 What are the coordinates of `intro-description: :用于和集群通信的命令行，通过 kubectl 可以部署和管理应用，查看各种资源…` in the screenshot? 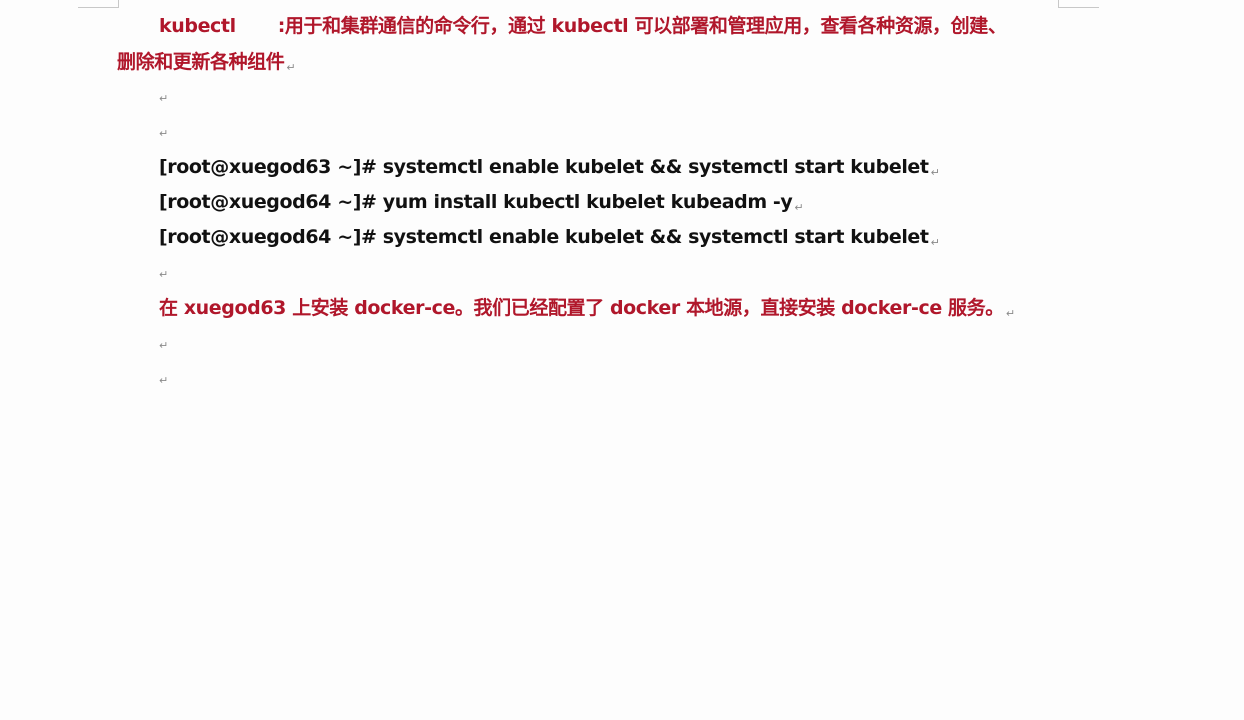 It's located at (642, 26).